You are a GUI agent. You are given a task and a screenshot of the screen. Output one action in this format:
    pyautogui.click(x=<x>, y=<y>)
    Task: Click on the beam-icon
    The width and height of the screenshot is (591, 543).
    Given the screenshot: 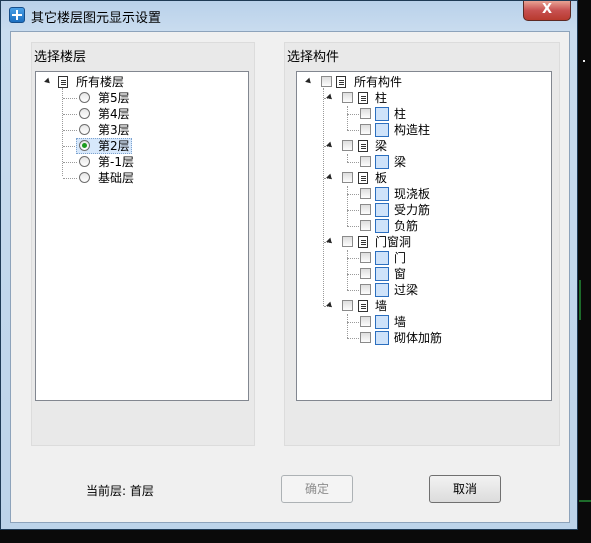 What is the action you would take?
    pyautogui.click(x=382, y=162)
    